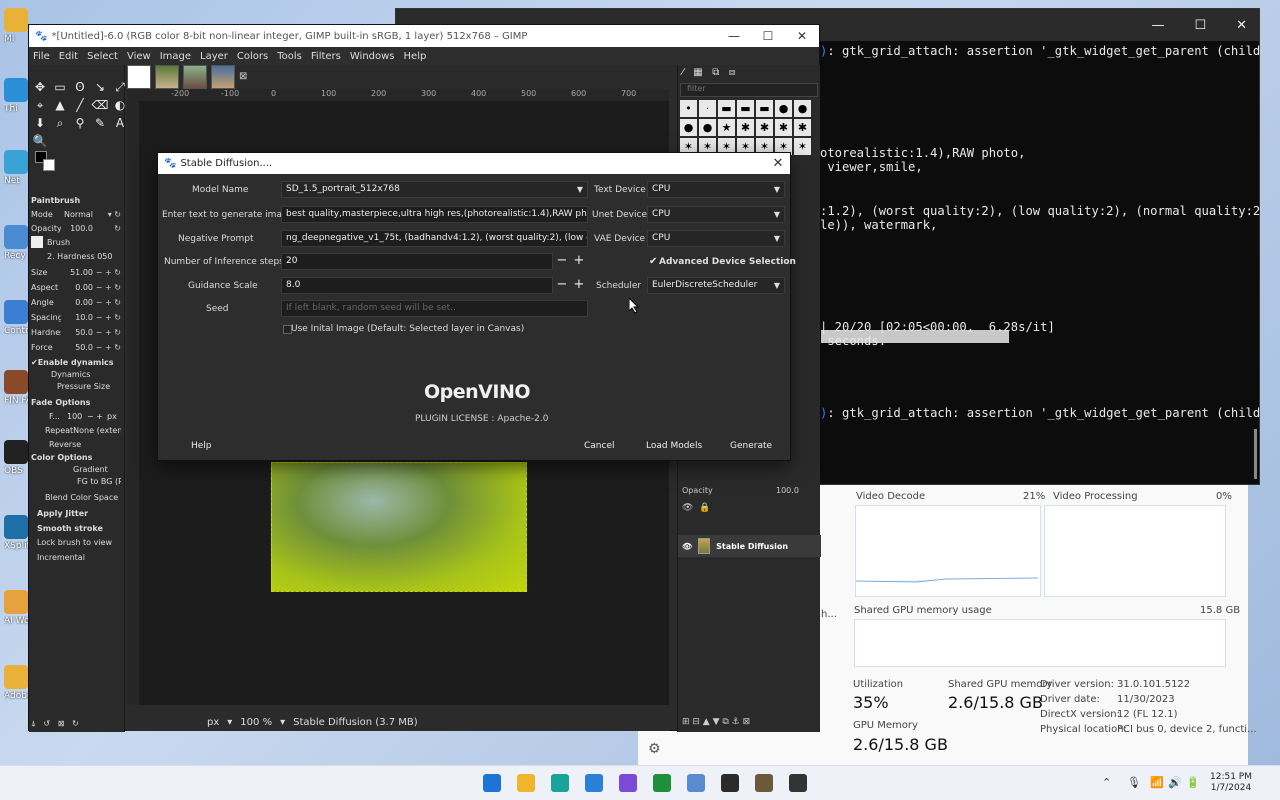  Describe the element at coordinates (1106, 782) in the screenshot. I see `chevron-up-icon: ⌃` at that location.